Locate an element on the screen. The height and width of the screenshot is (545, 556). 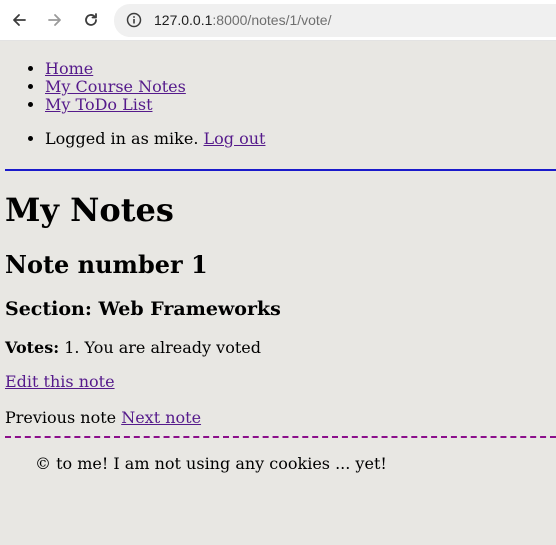
reload-icon is located at coordinates (91, 19).